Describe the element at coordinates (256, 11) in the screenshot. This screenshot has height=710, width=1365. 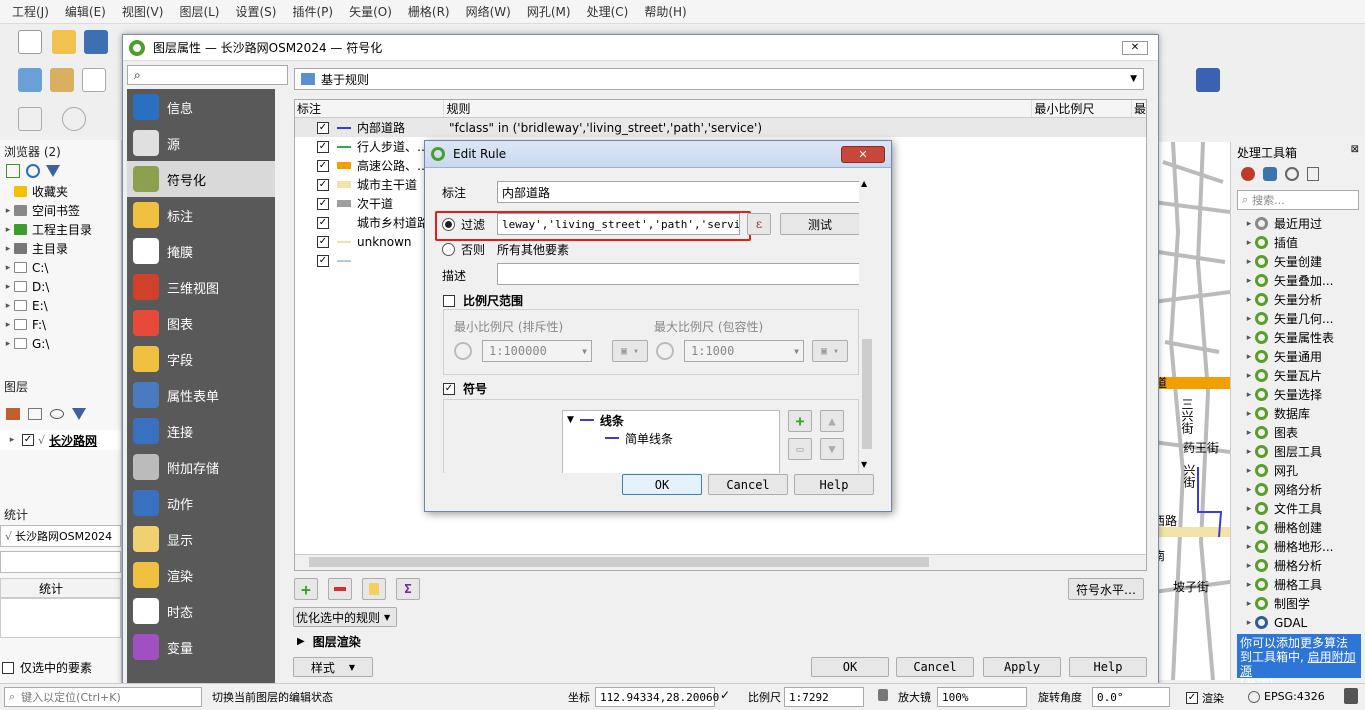
I see `menu-item: 设置(S)` at that location.